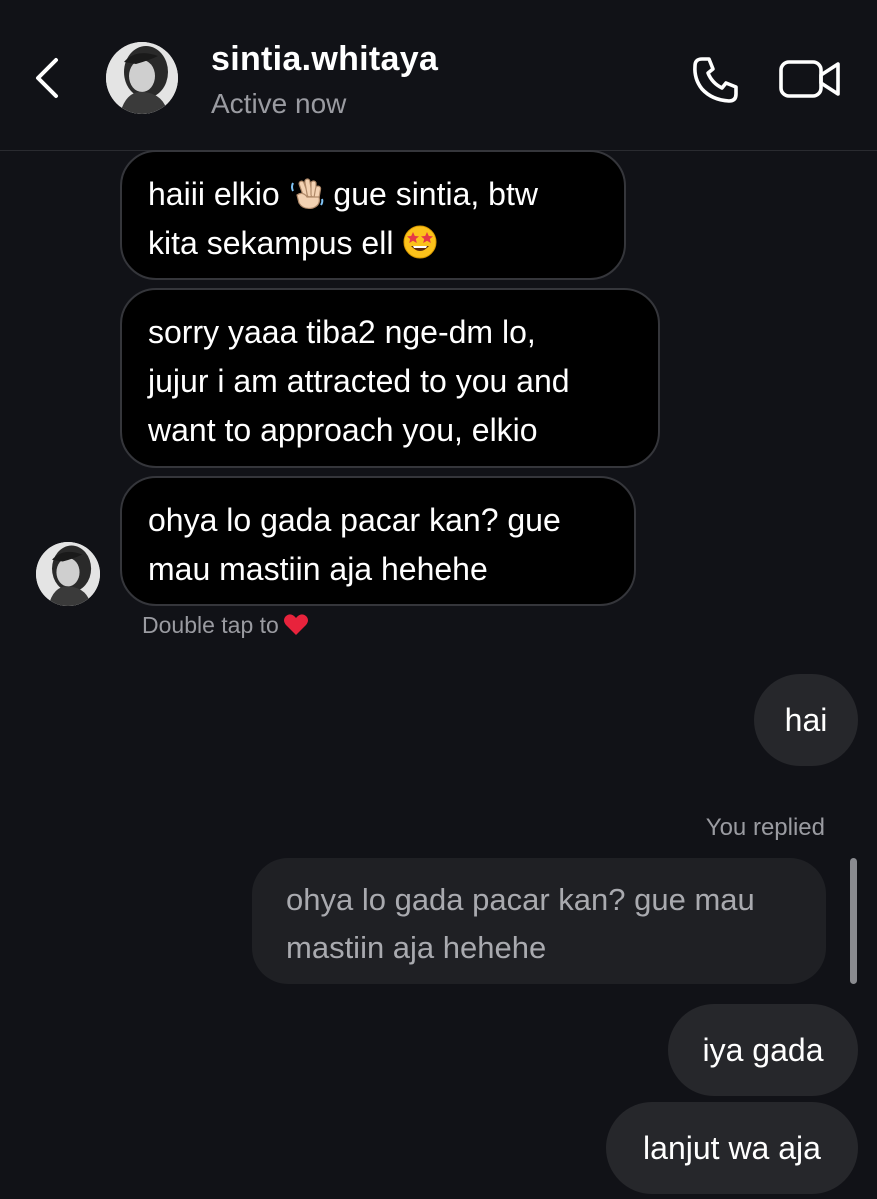 Image resolution: width=877 pixels, height=1199 pixels. Describe the element at coordinates (218, 194) in the screenshot. I see `message-text: haiii elkio` at that location.